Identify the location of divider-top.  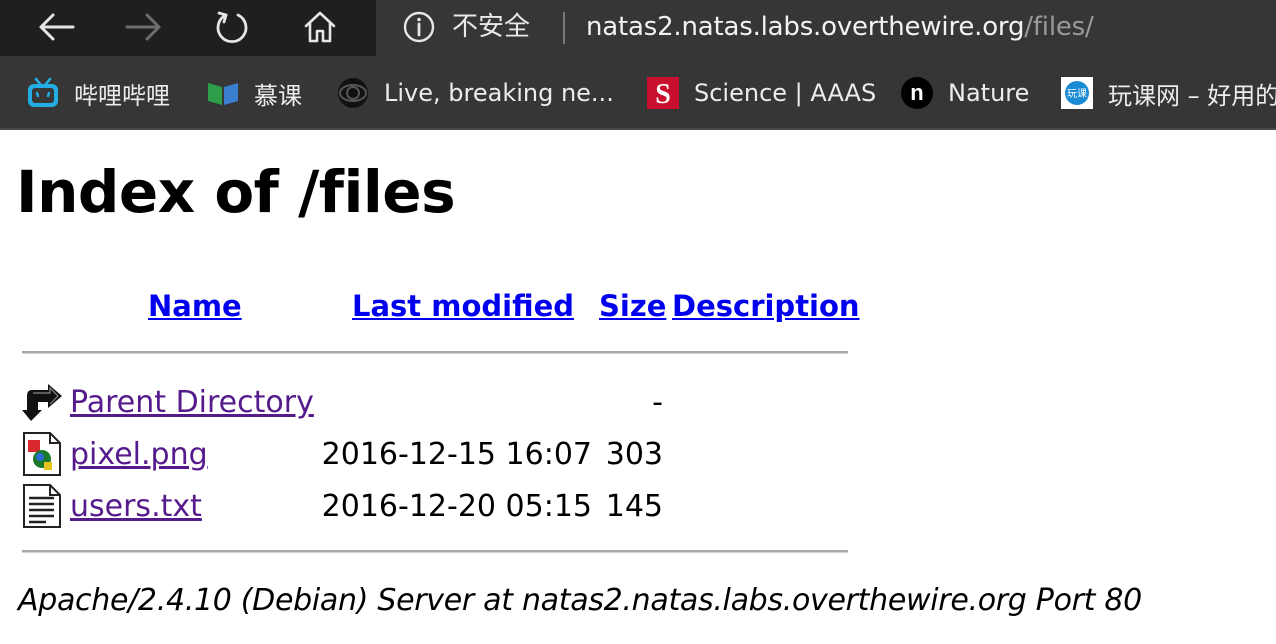
(435, 352).